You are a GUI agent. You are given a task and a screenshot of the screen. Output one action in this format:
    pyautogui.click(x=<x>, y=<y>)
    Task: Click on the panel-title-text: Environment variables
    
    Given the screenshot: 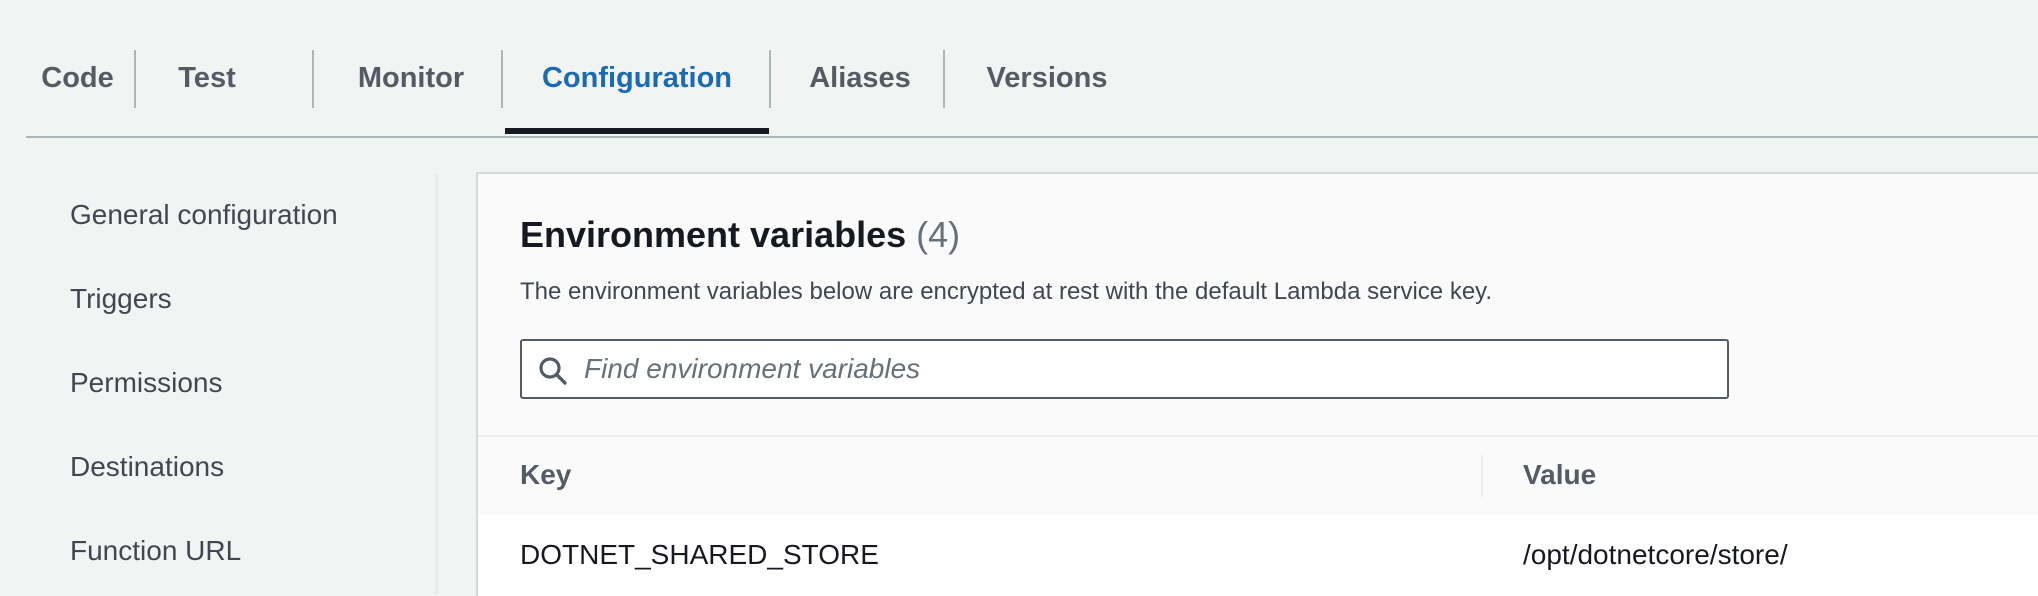 What is the action you would take?
    pyautogui.click(x=713, y=234)
    